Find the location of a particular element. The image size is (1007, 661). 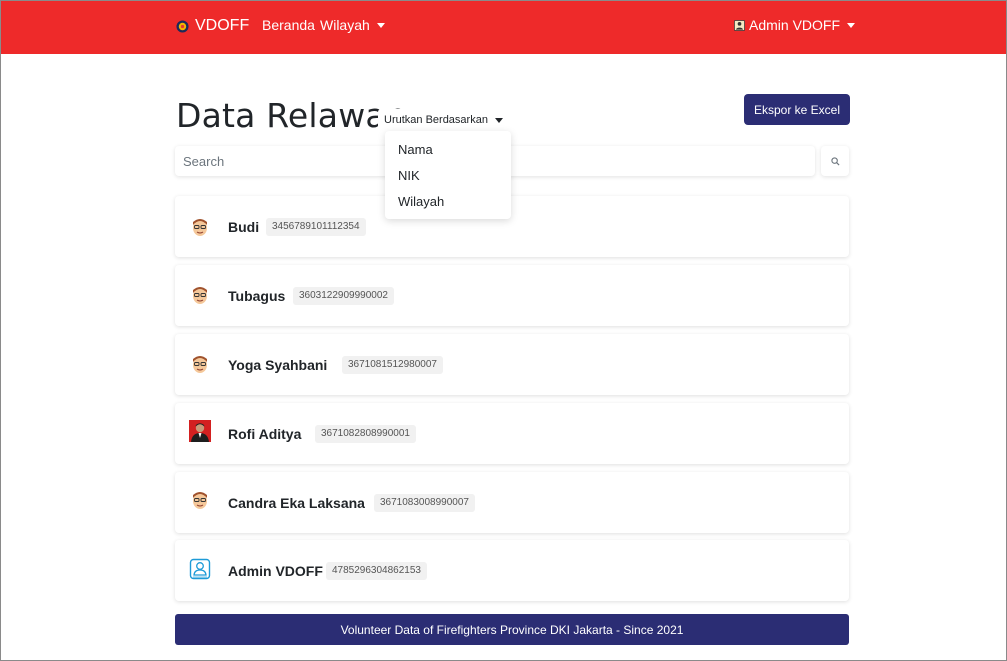

search-button is located at coordinates (835, 161).